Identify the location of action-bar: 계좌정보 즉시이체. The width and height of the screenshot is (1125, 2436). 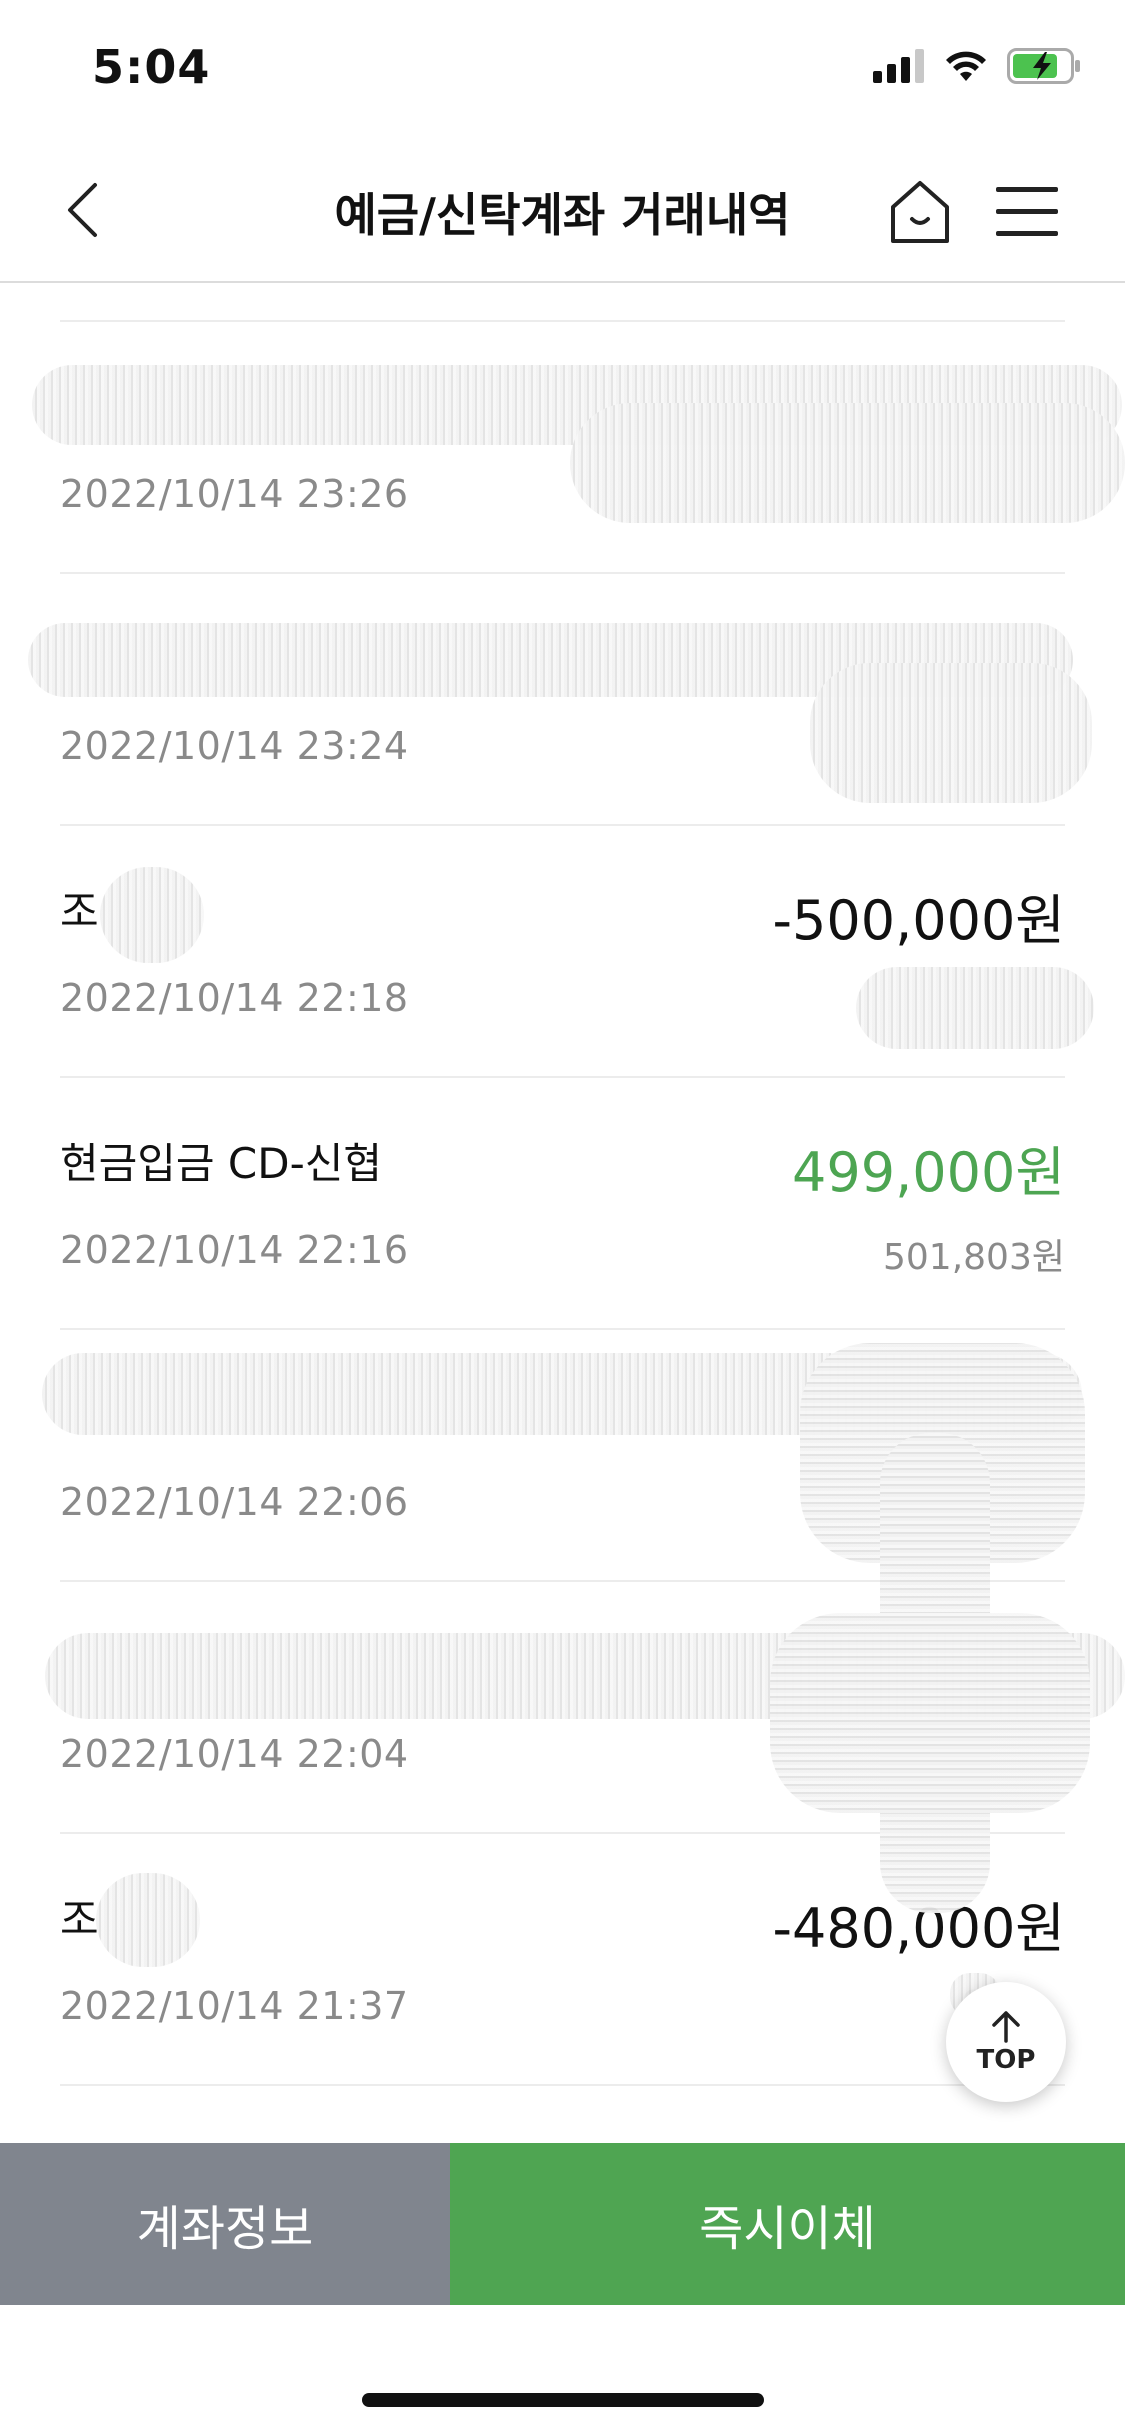
(562, 2224).